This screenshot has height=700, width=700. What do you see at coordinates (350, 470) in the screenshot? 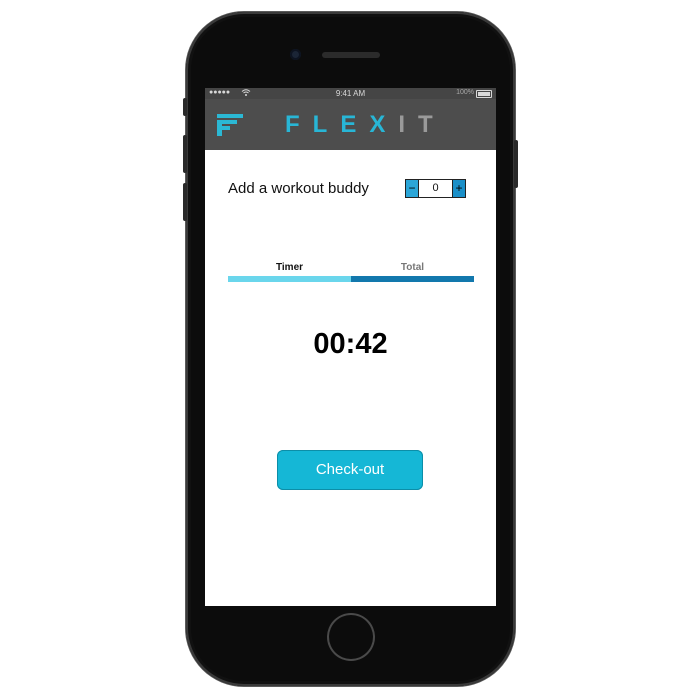
I see `check-out-button: Check-out` at bounding box center [350, 470].